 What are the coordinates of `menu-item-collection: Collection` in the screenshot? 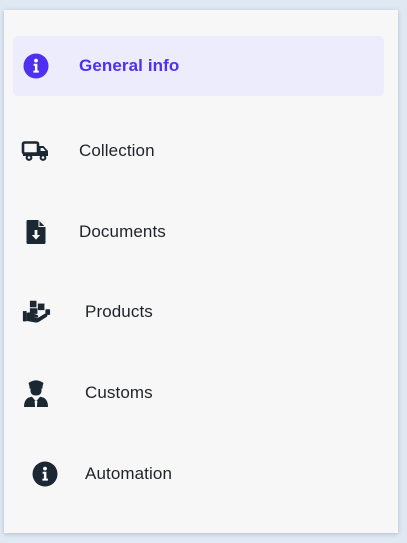 It's located at (198, 151).